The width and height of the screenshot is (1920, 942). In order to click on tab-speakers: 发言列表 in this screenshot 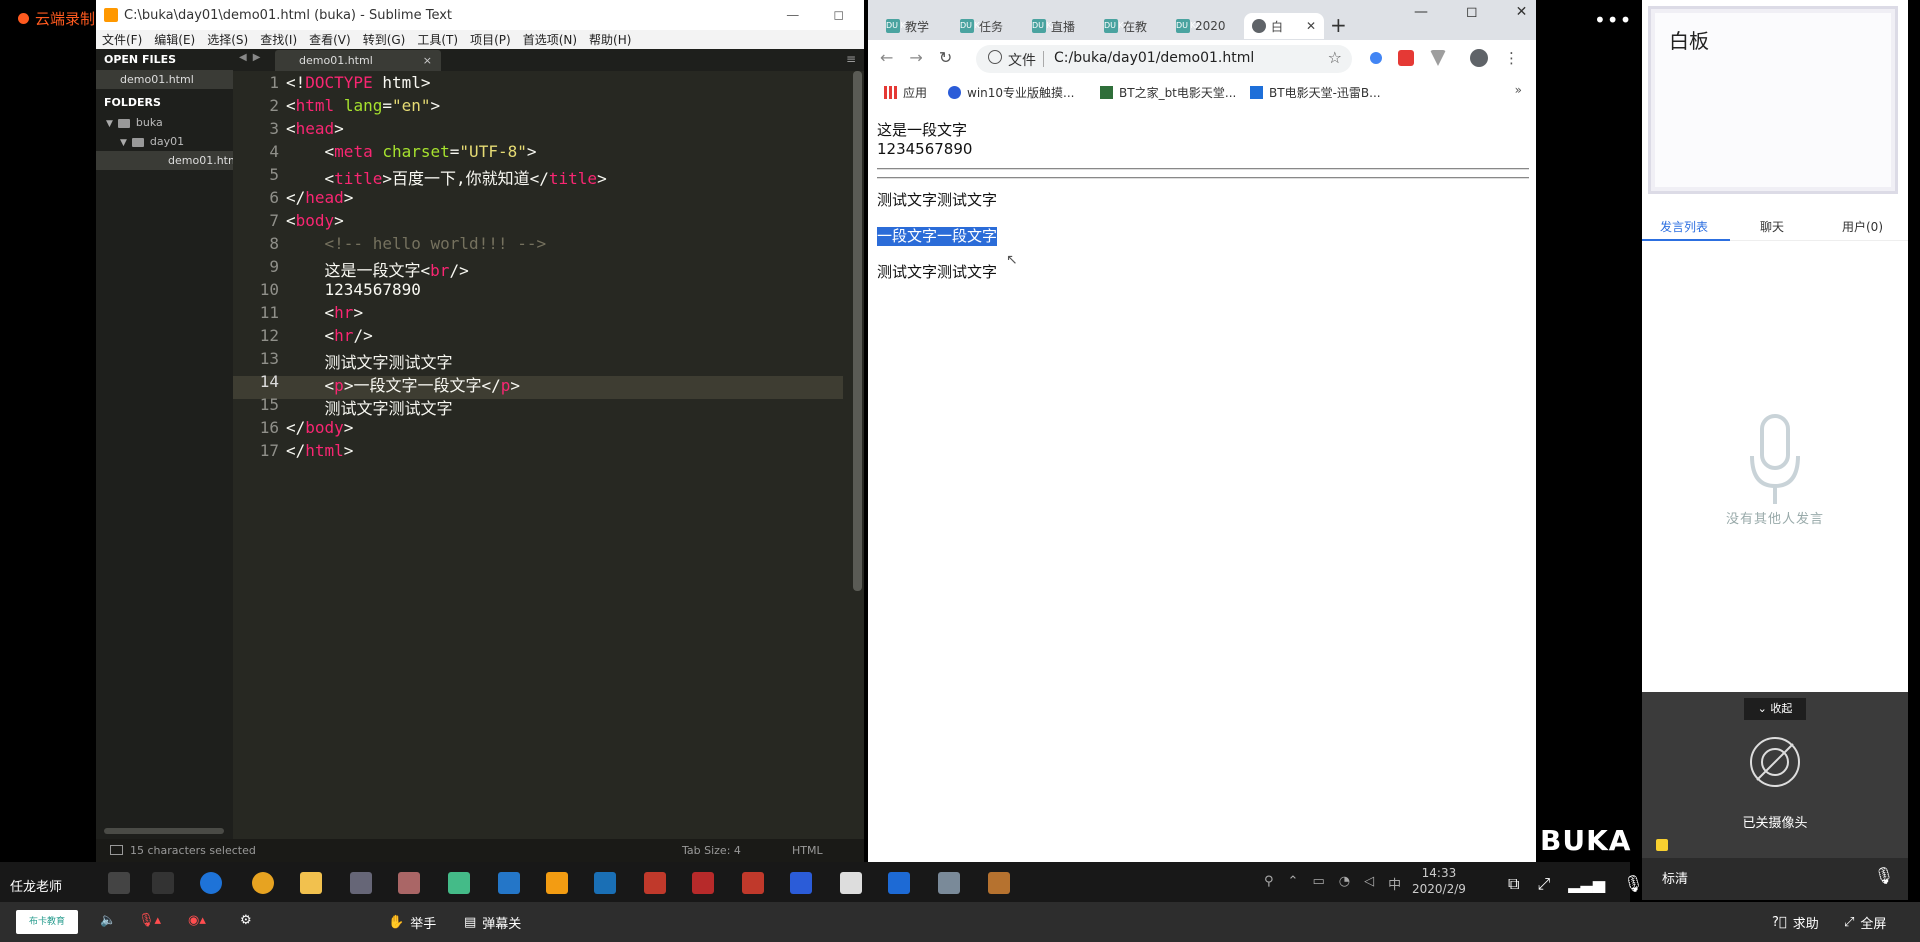, I will do `click(1684, 226)`.